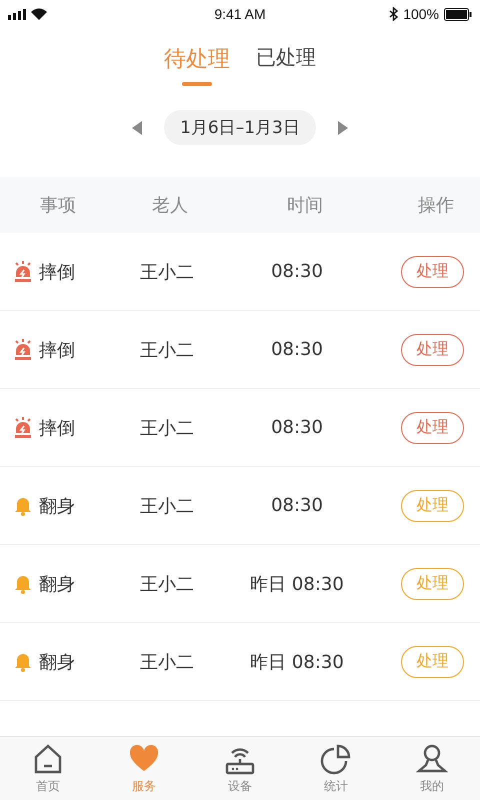 Image resolution: width=480 pixels, height=800 pixels. I want to click on battery-percent: 100%, so click(421, 14).